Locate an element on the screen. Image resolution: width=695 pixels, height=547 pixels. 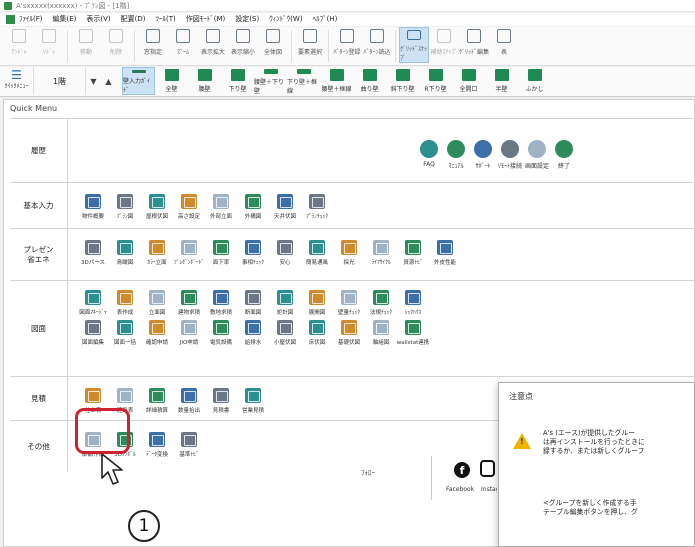
quick-menu-item: 矩計図 is located at coordinates (285, 302).